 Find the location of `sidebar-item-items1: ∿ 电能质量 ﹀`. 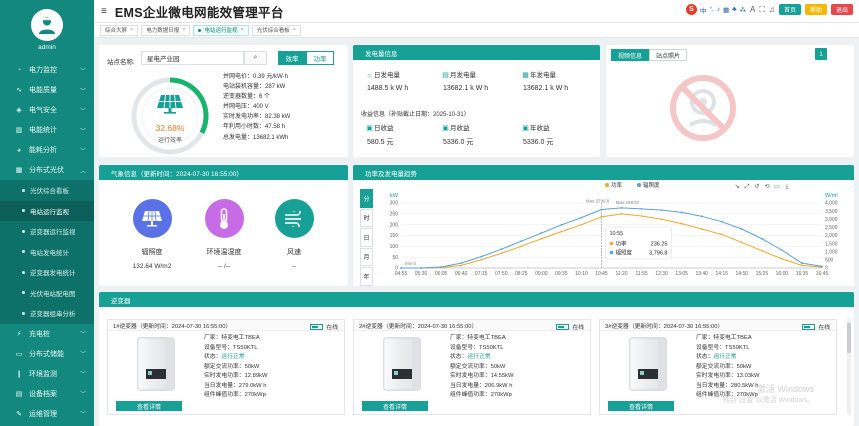

sidebar-item-items1: ∿ 电能质量 ﹀ is located at coordinates (47, 90).